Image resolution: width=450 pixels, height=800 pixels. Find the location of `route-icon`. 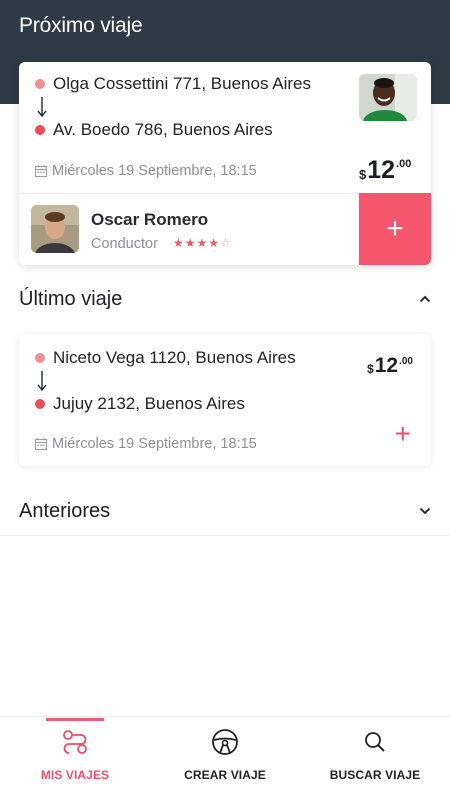

route-icon is located at coordinates (75, 742).